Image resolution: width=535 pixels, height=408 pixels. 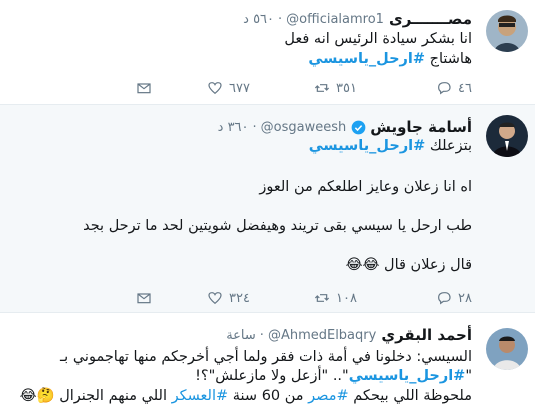 I want to click on reply-button: ٢٨, so click(x=454, y=298).